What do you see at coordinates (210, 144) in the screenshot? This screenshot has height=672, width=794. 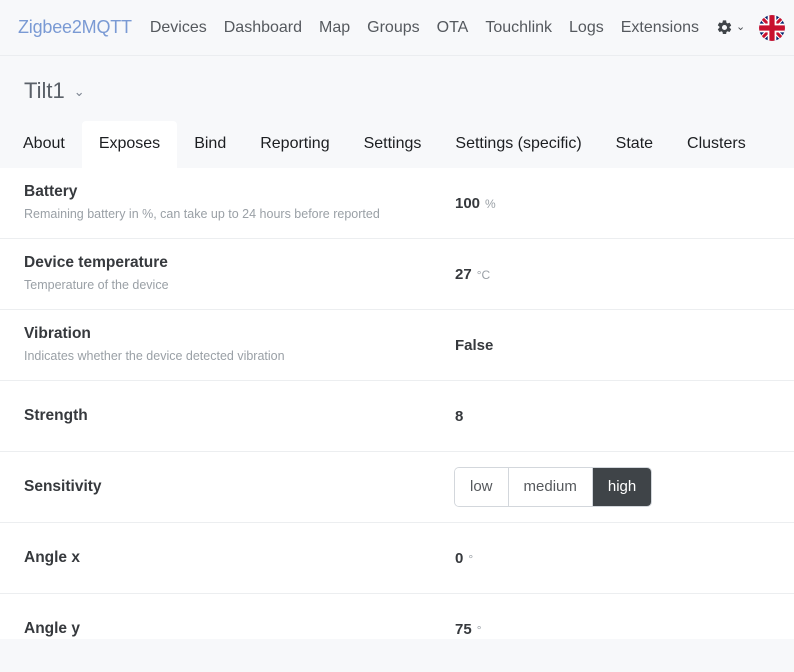 I see `tab-bind: Bind` at bounding box center [210, 144].